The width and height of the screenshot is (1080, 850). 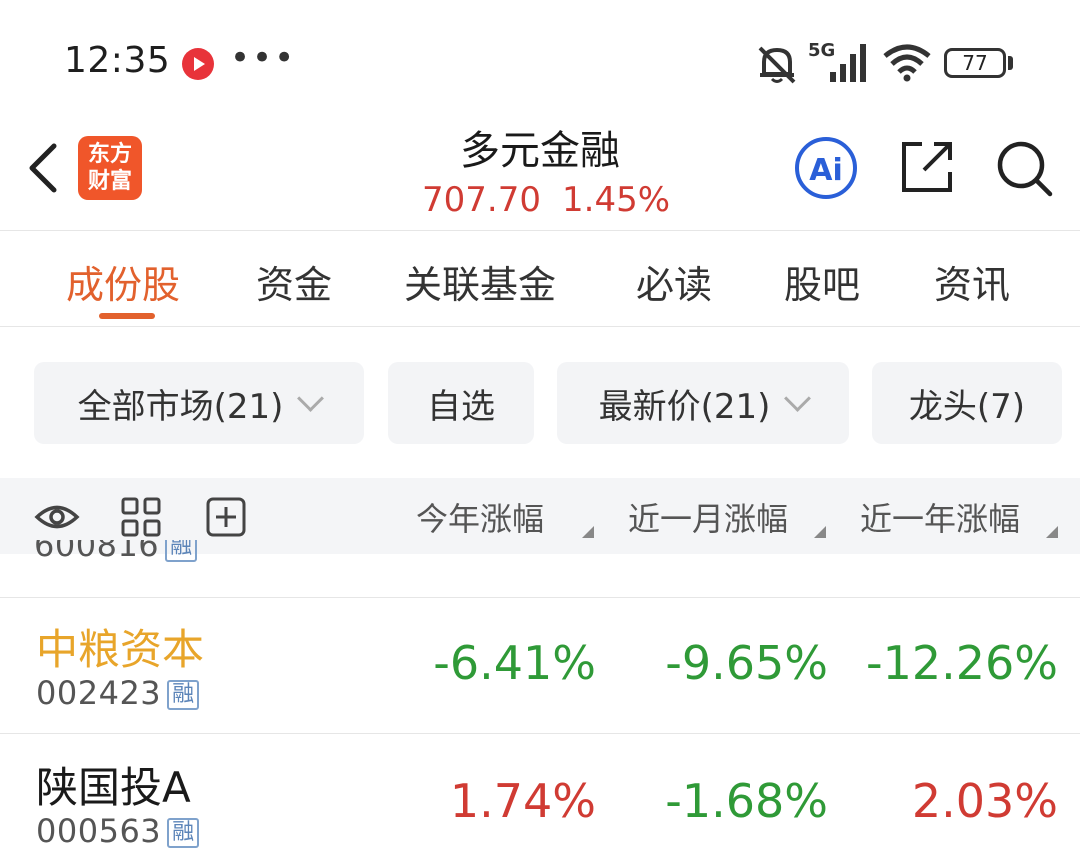 I want to click on market-filter-dropdown: 全部市场(21), so click(x=199, y=403).